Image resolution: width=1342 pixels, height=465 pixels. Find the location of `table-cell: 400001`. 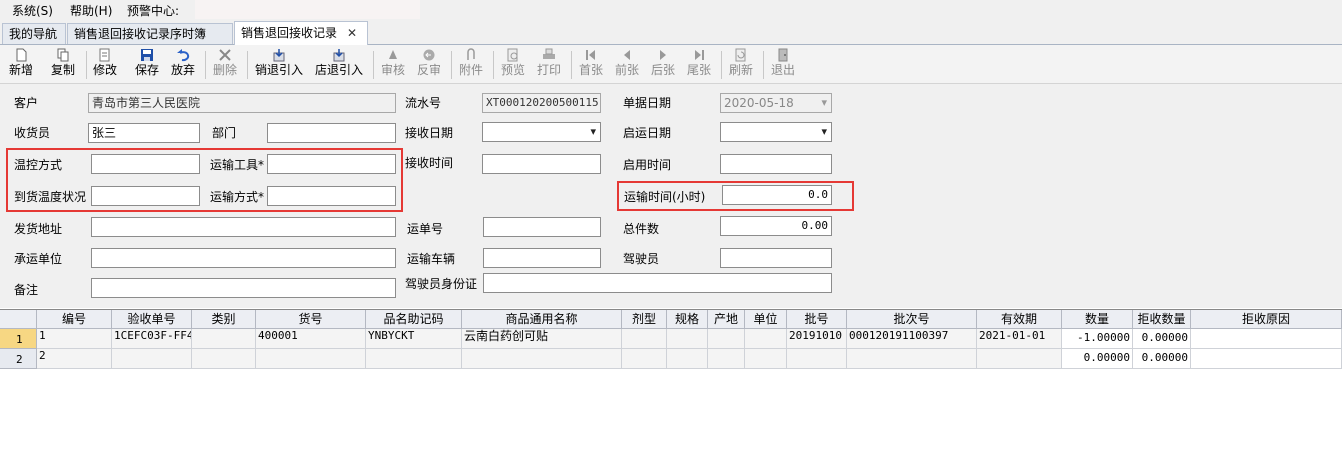

table-cell: 400001 is located at coordinates (311, 339).